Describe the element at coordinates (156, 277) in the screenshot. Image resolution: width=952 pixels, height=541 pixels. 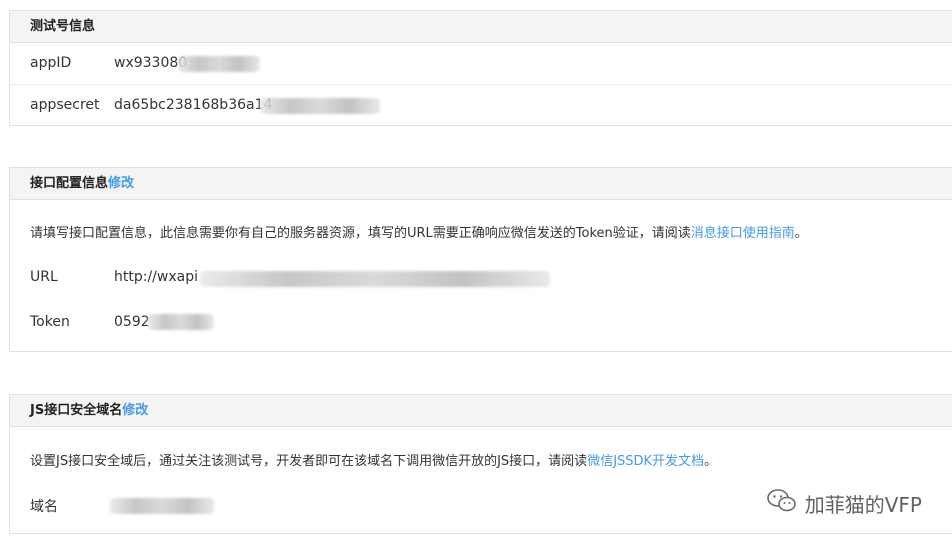
I see `url-value: http://wxapi` at that location.